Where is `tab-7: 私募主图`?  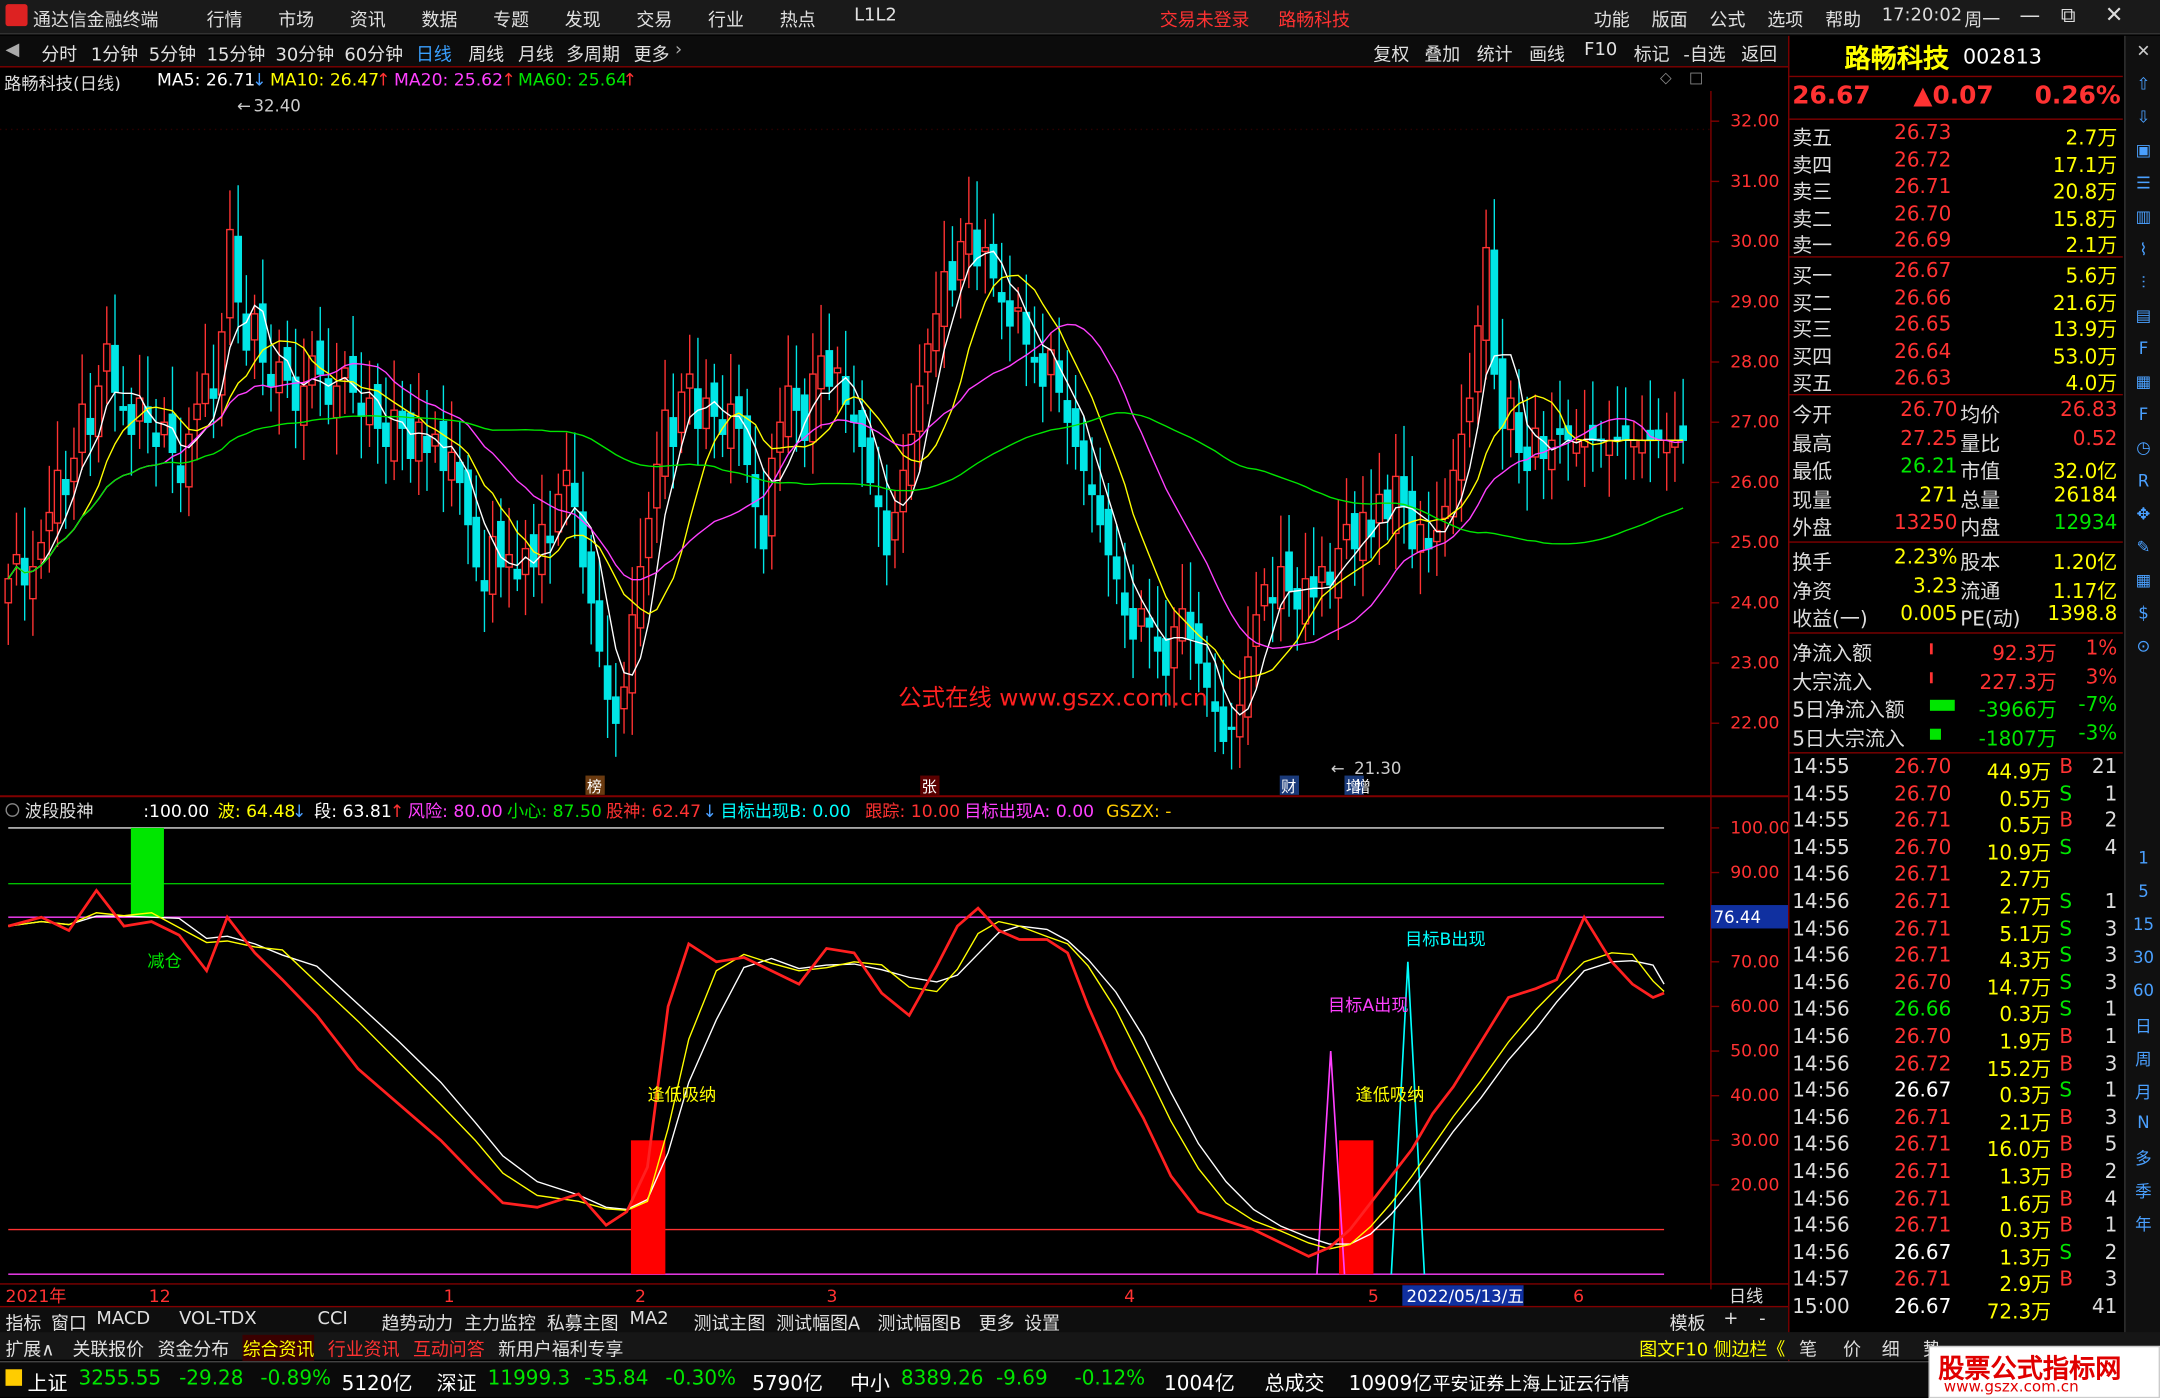 tab-7: 私募主图 is located at coordinates (583, 1322).